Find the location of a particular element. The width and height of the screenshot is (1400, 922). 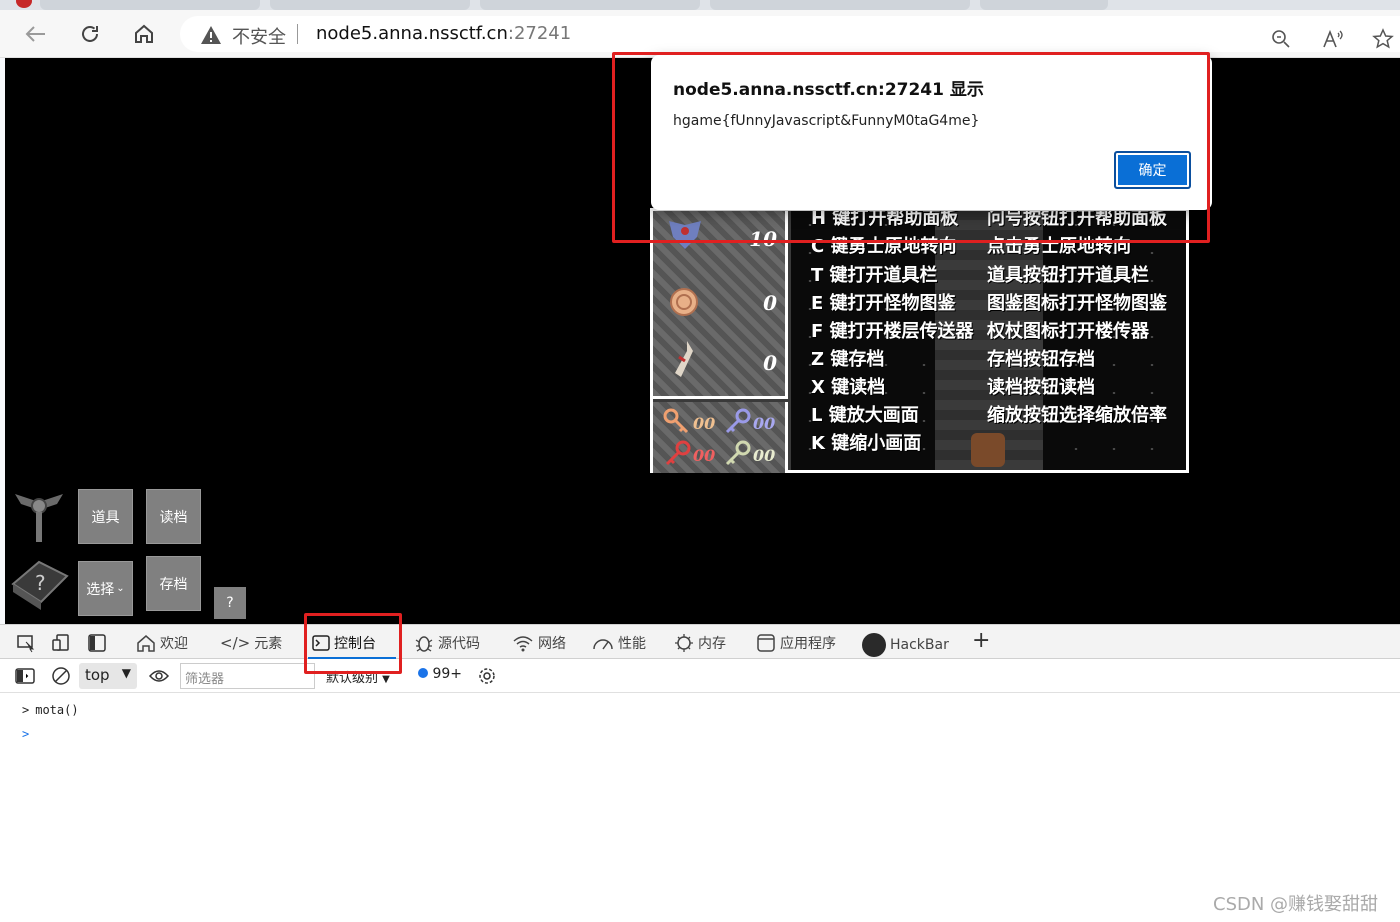

add-tool-button: + is located at coordinates (981, 640).